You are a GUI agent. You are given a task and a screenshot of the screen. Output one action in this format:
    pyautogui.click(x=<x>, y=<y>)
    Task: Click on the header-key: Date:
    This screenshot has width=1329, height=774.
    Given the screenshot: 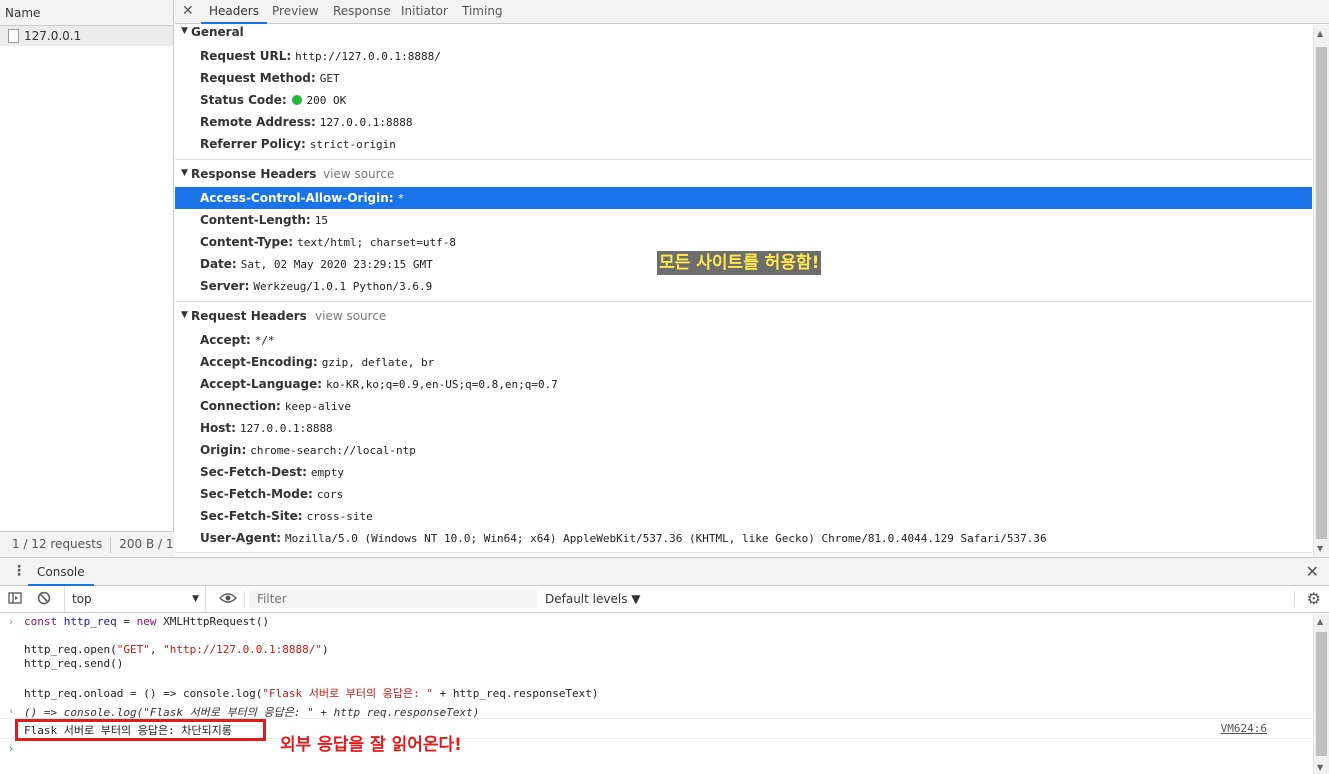 What is the action you would take?
    pyautogui.click(x=218, y=264)
    